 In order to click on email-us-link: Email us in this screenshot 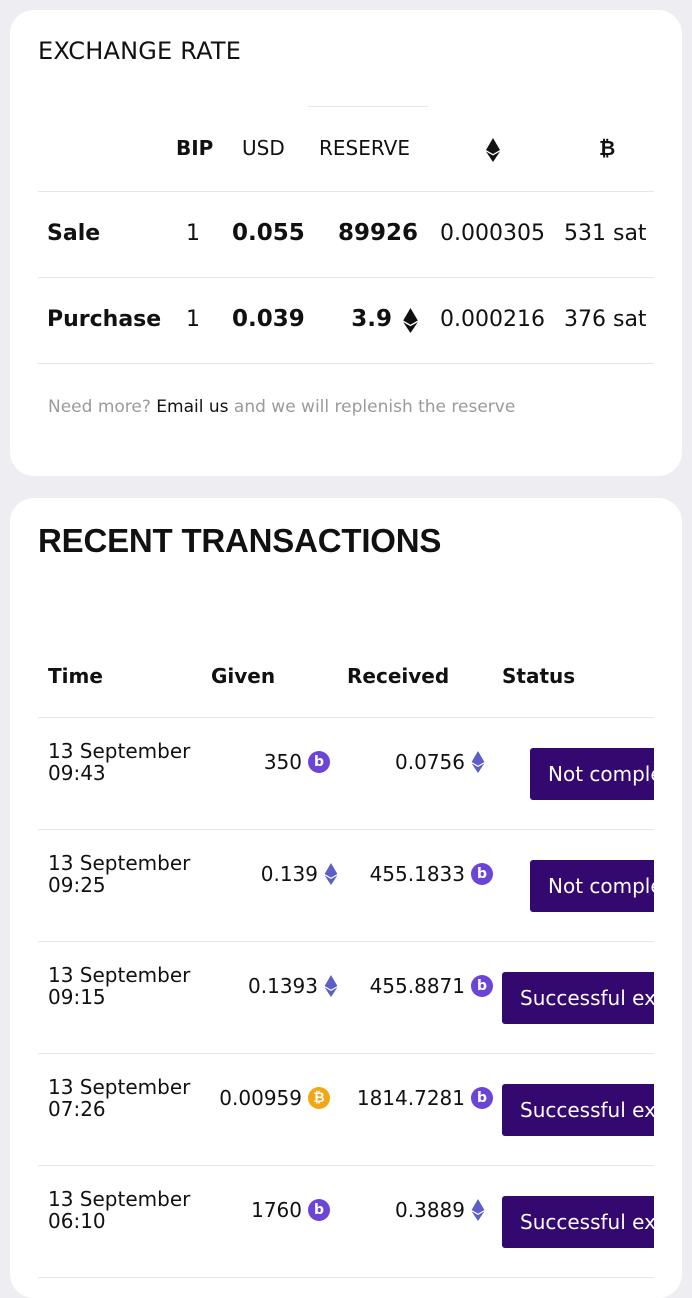, I will do `click(192, 407)`.